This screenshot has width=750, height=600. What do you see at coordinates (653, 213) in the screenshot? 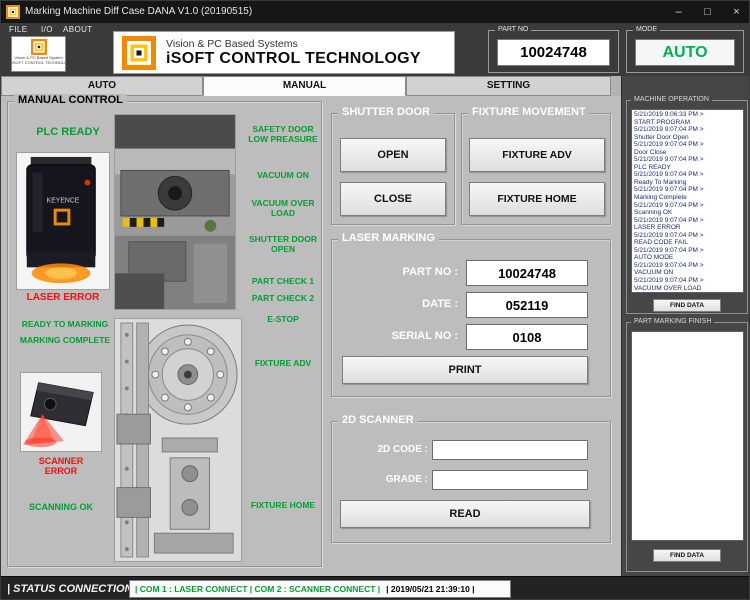
I see `log-entry: Scanning OK` at bounding box center [653, 213].